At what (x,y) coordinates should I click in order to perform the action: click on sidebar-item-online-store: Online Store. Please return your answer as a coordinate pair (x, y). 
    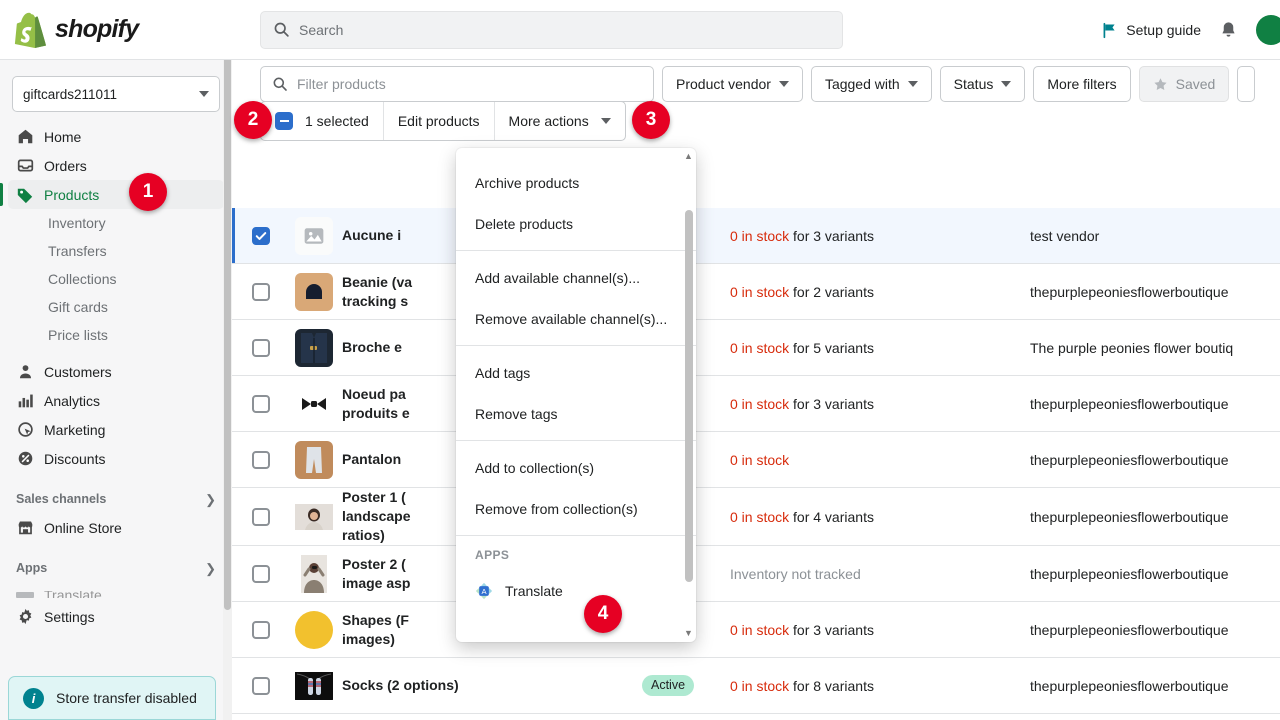
    Looking at the image, I should click on (116, 527).